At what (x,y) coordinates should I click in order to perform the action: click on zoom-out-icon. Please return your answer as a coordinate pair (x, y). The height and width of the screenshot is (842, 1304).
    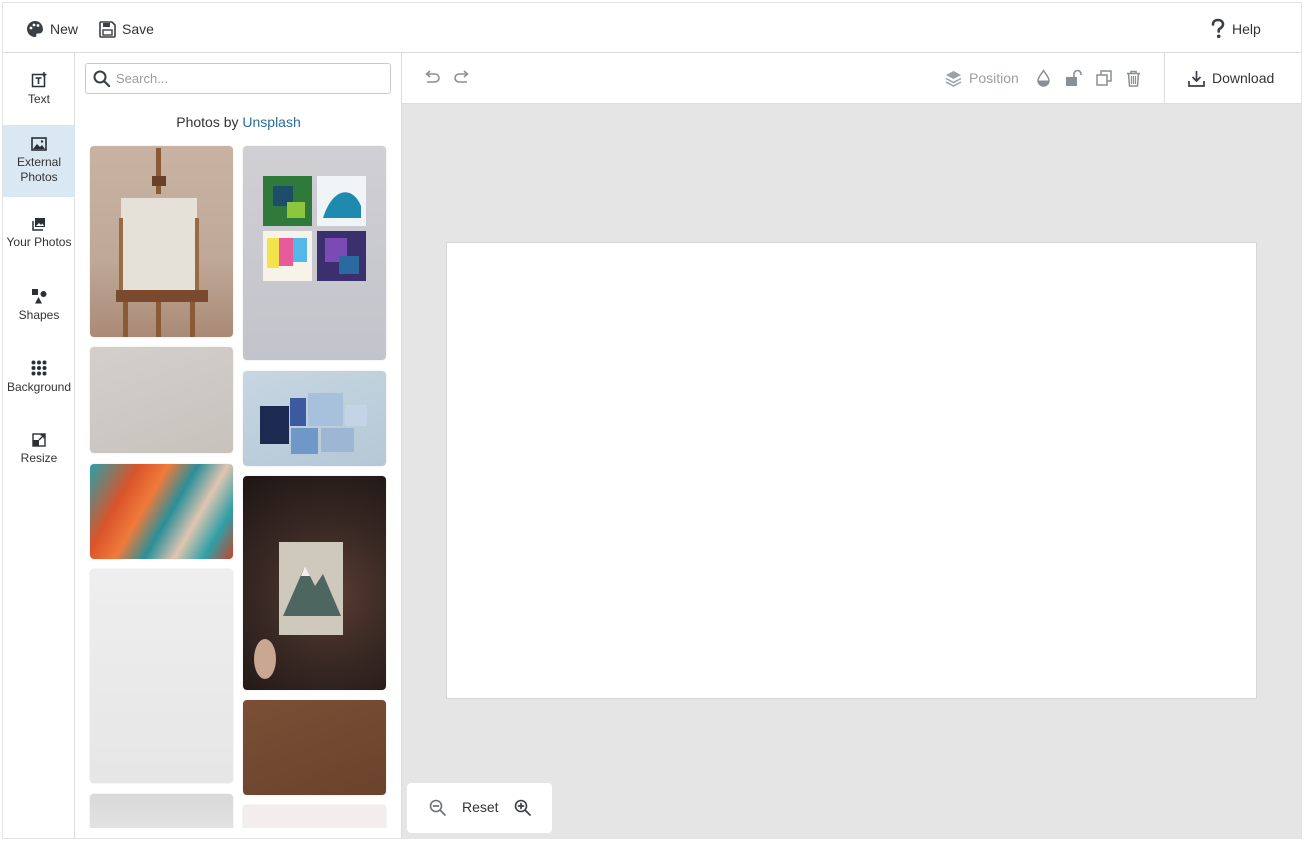
    Looking at the image, I should click on (437, 807).